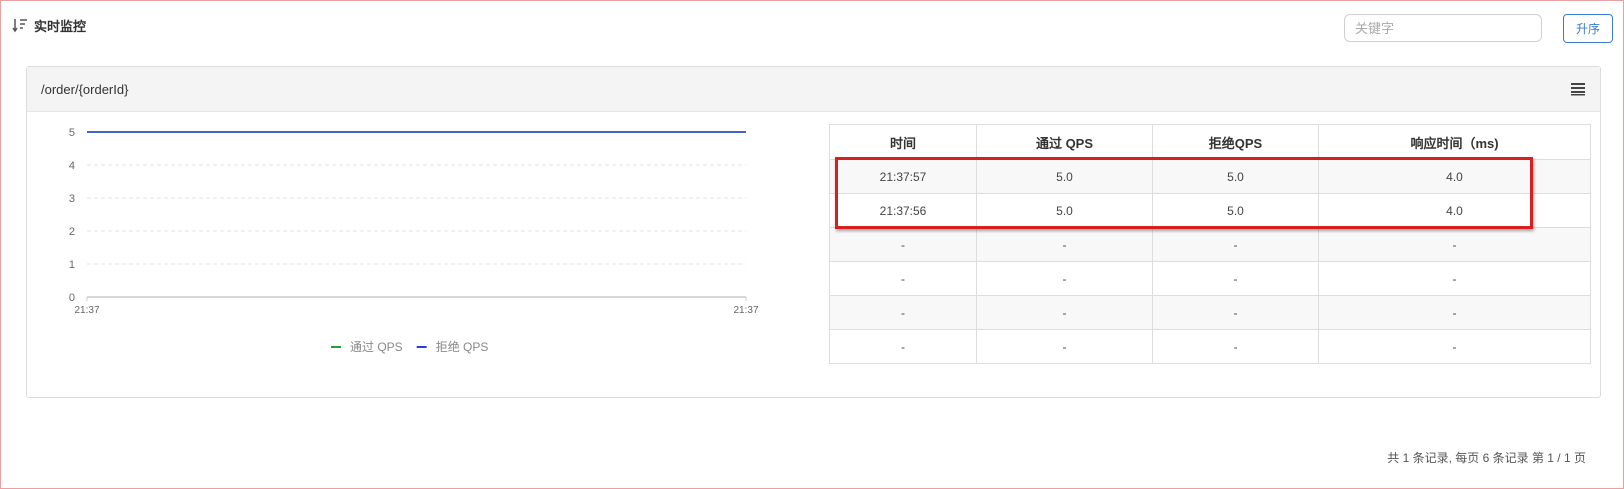 The width and height of the screenshot is (1624, 489). What do you see at coordinates (72, 166) in the screenshot?
I see `y-tick-label: 4` at bounding box center [72, 166].